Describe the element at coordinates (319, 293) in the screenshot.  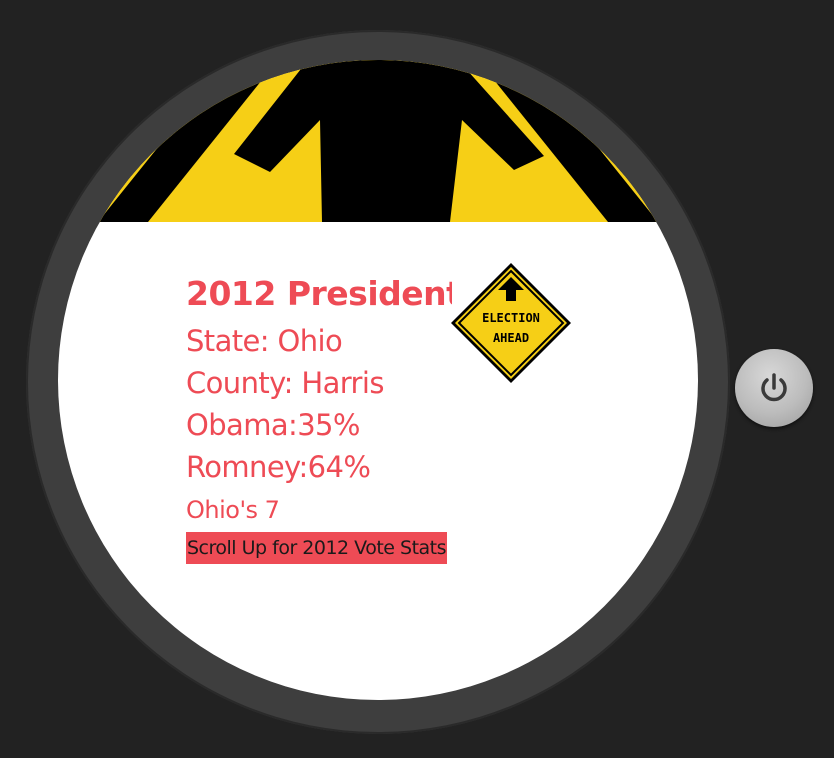
I see `page-title: 2012 Presidenti` at that location.